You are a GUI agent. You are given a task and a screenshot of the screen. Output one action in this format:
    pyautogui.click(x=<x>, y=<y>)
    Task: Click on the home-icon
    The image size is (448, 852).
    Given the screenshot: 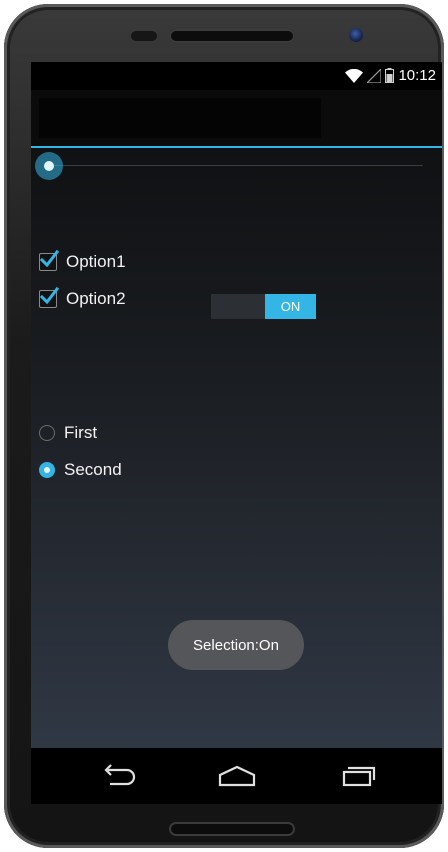 What is the action you would take?
    pyautogui.click(x=237, y=776)
    